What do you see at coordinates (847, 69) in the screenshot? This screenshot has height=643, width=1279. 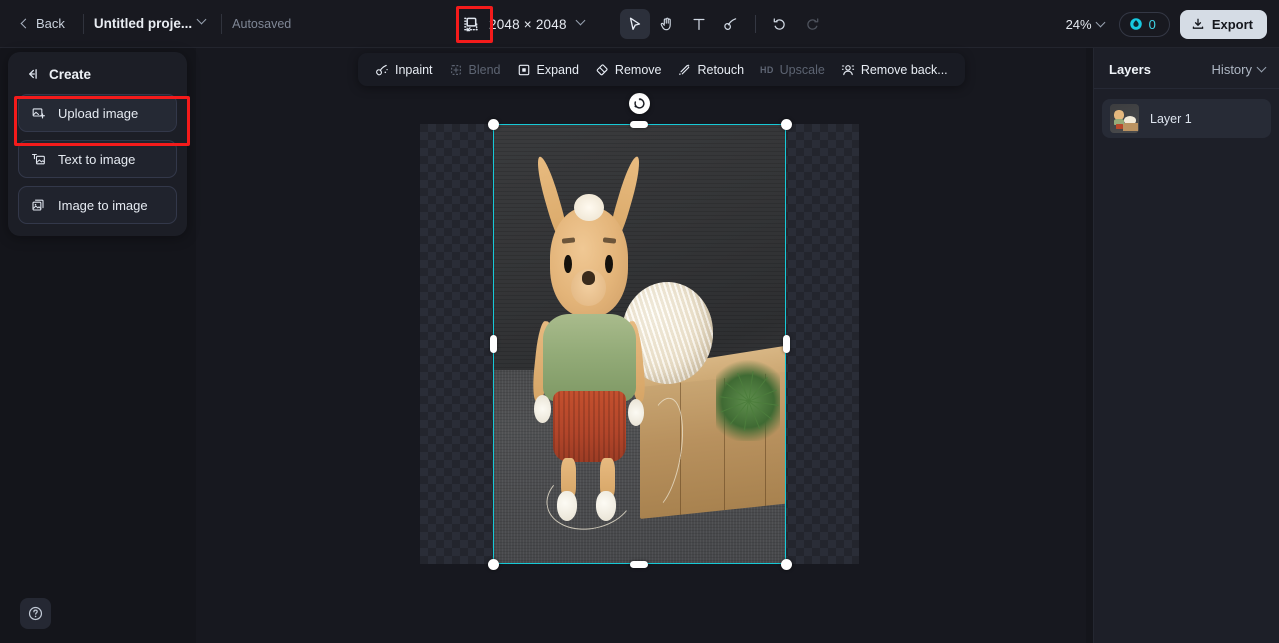 I see `remove-background-icon` at bounding box center [847, 69].